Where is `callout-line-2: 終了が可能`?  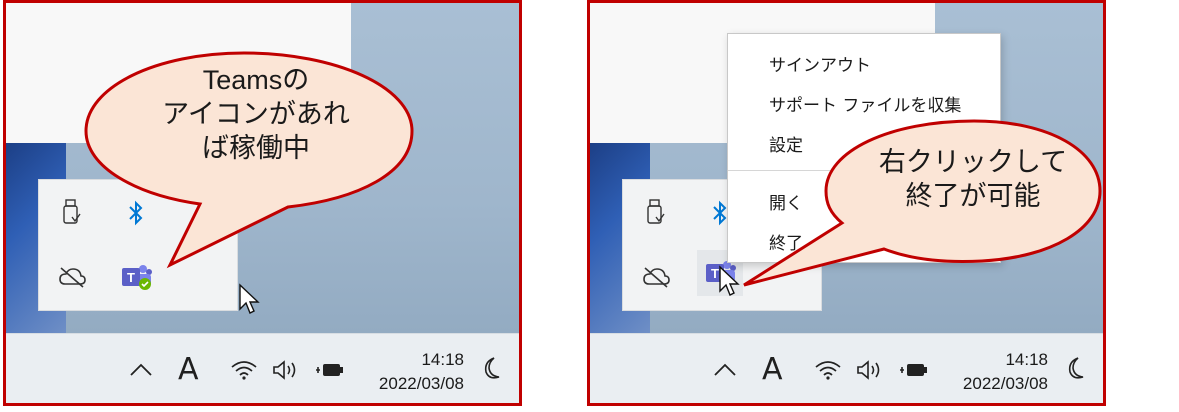 callout-line-2: 終了が可能 is located at coordinates (973, 196).